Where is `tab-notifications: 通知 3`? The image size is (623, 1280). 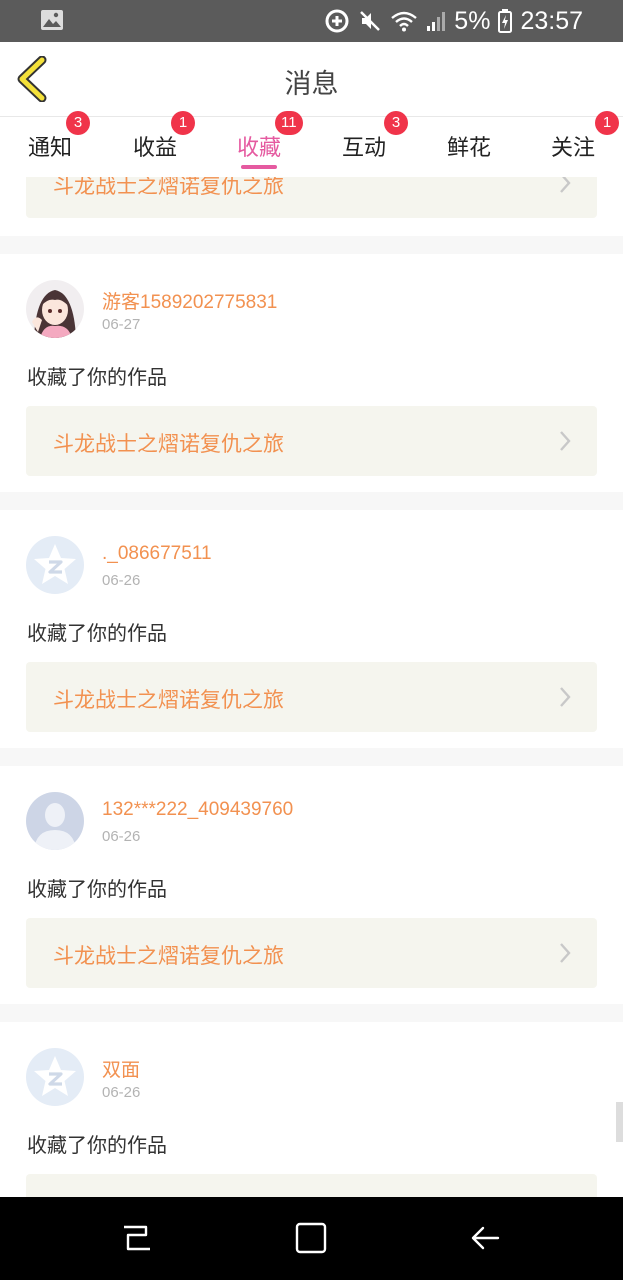
tab-notifications: 通知 3 is located at coordinates (50, 144).